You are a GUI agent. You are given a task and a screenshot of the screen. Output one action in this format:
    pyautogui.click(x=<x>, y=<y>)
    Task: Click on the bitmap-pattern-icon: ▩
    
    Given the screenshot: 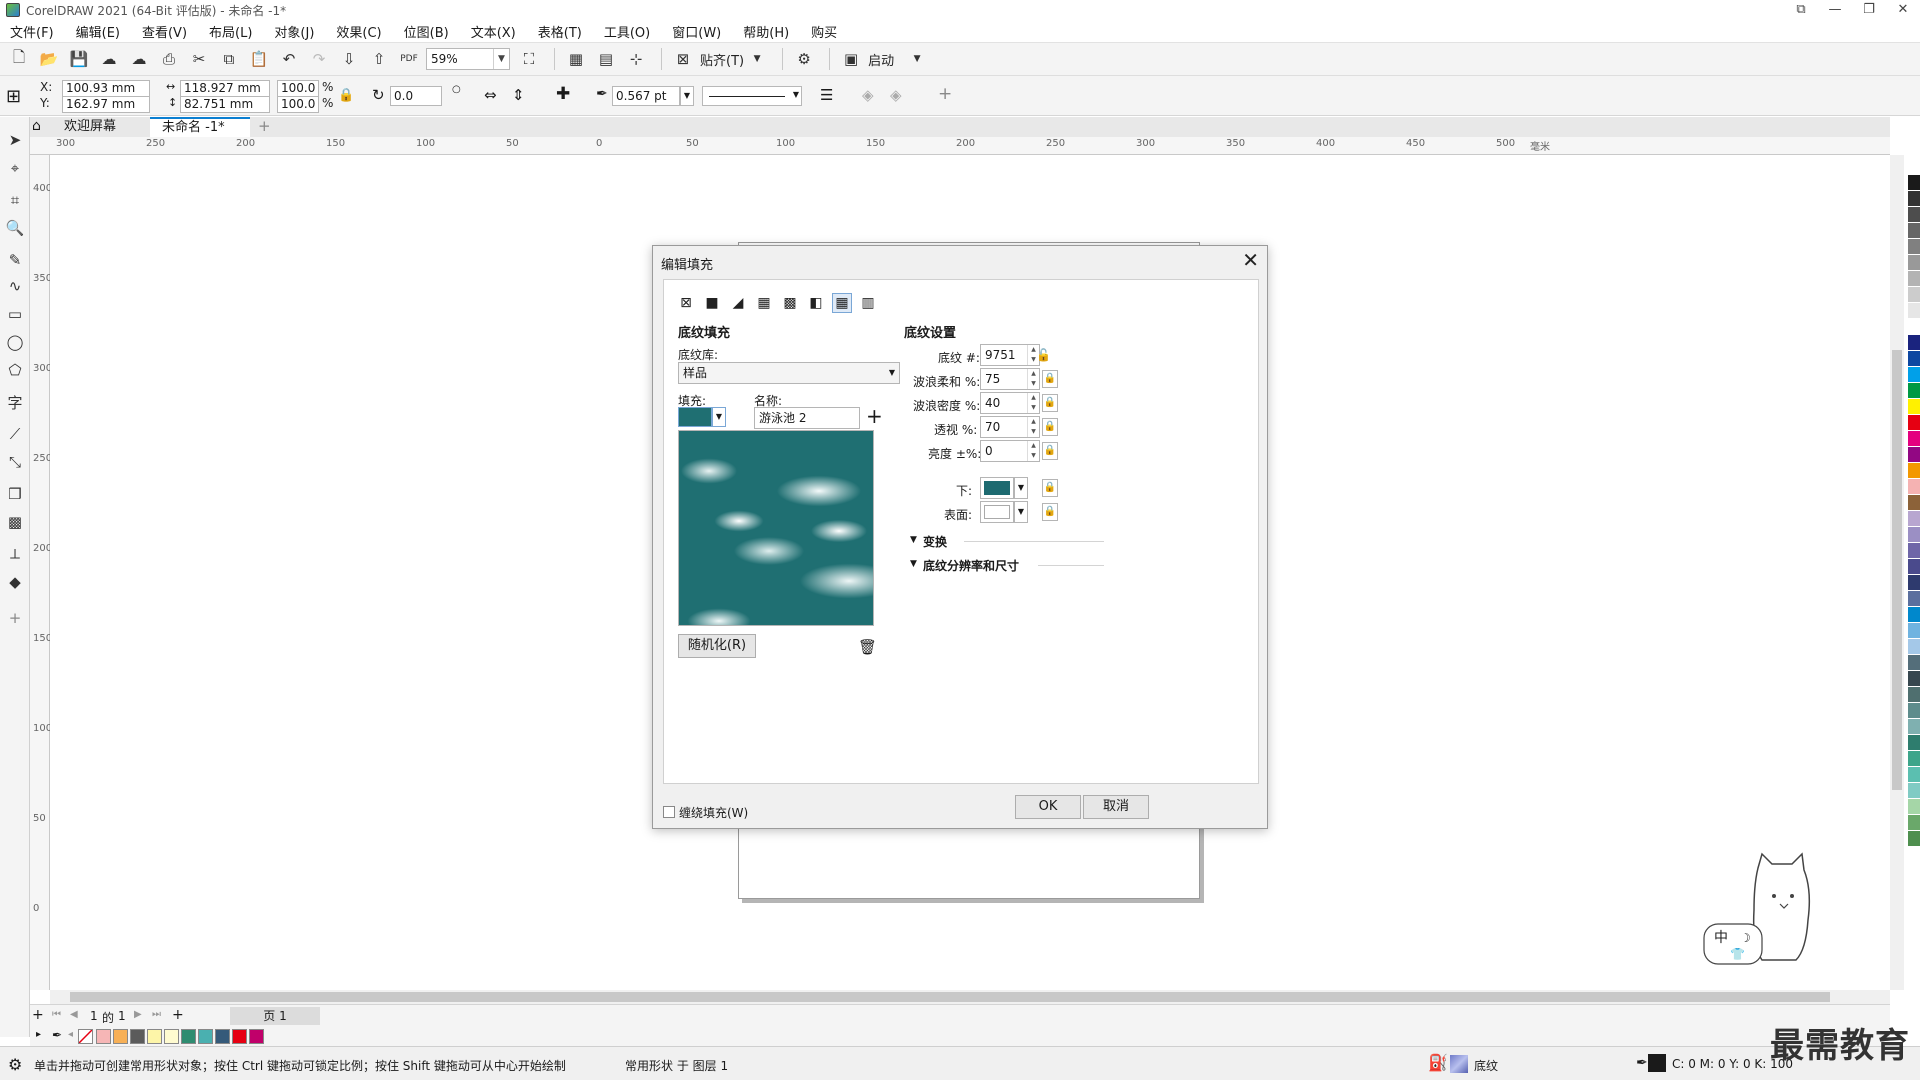 What is the action you would take?
    pyautogui.click(x=790, y=303)
    